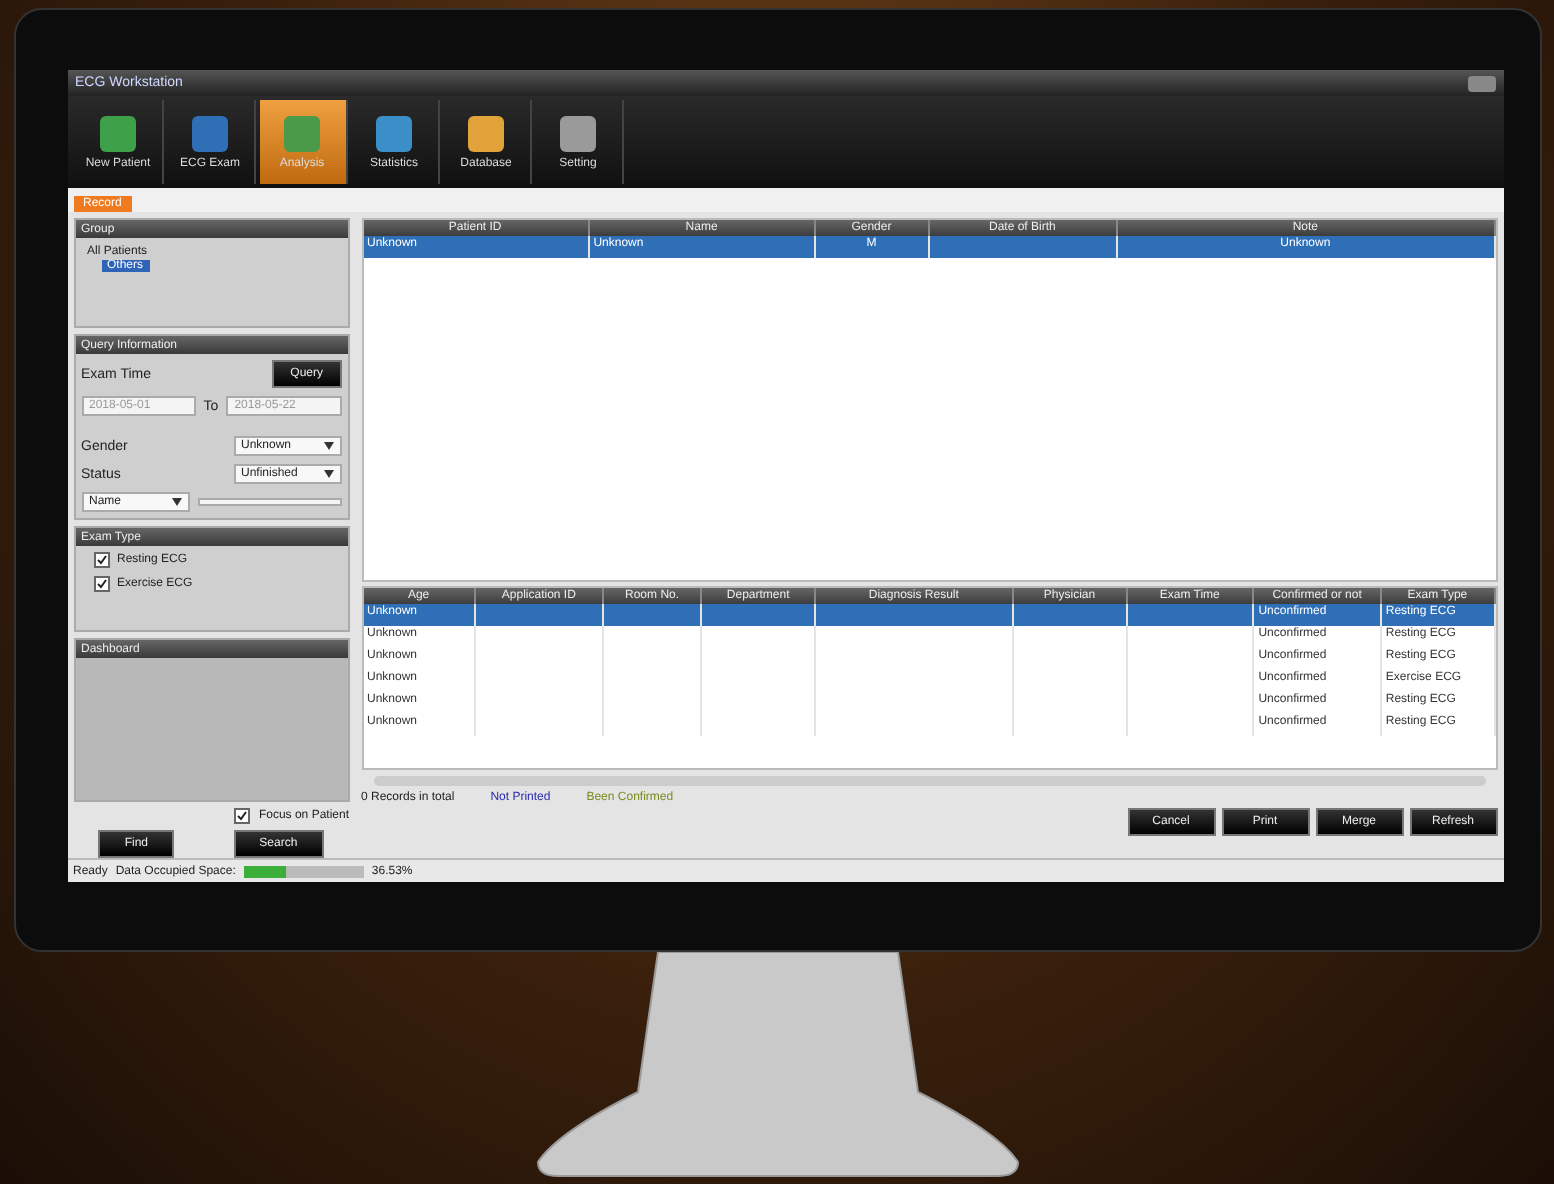  Describe the element at coordinates (929, 781) in the screenshot. I see `scroll-bar` at that location.